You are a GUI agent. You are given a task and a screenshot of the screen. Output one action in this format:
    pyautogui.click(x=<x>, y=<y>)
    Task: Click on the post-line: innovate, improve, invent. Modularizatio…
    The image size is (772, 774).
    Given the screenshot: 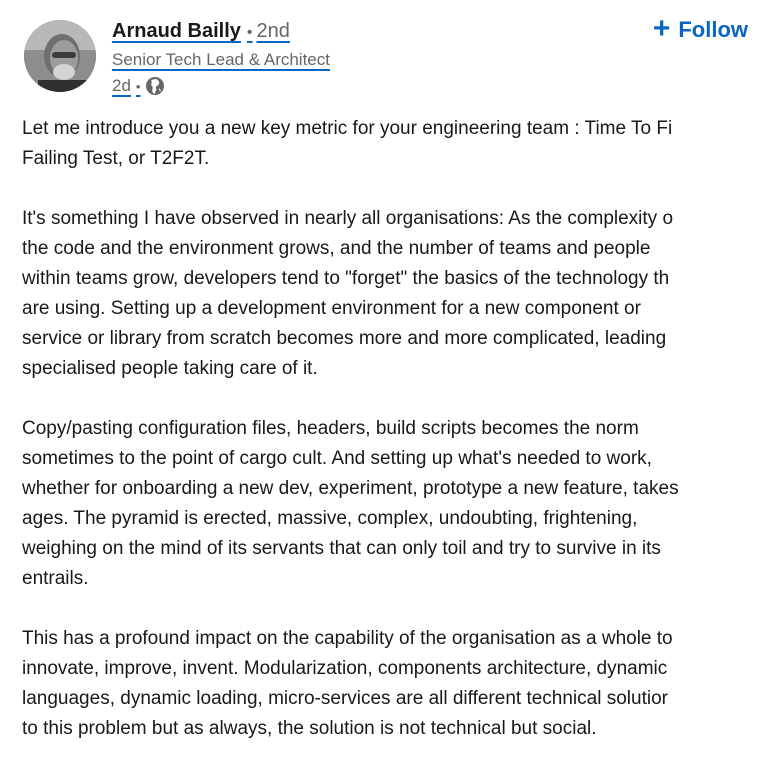 What is the action you would take?
    pyautogui.click(x=345, y=668)
    